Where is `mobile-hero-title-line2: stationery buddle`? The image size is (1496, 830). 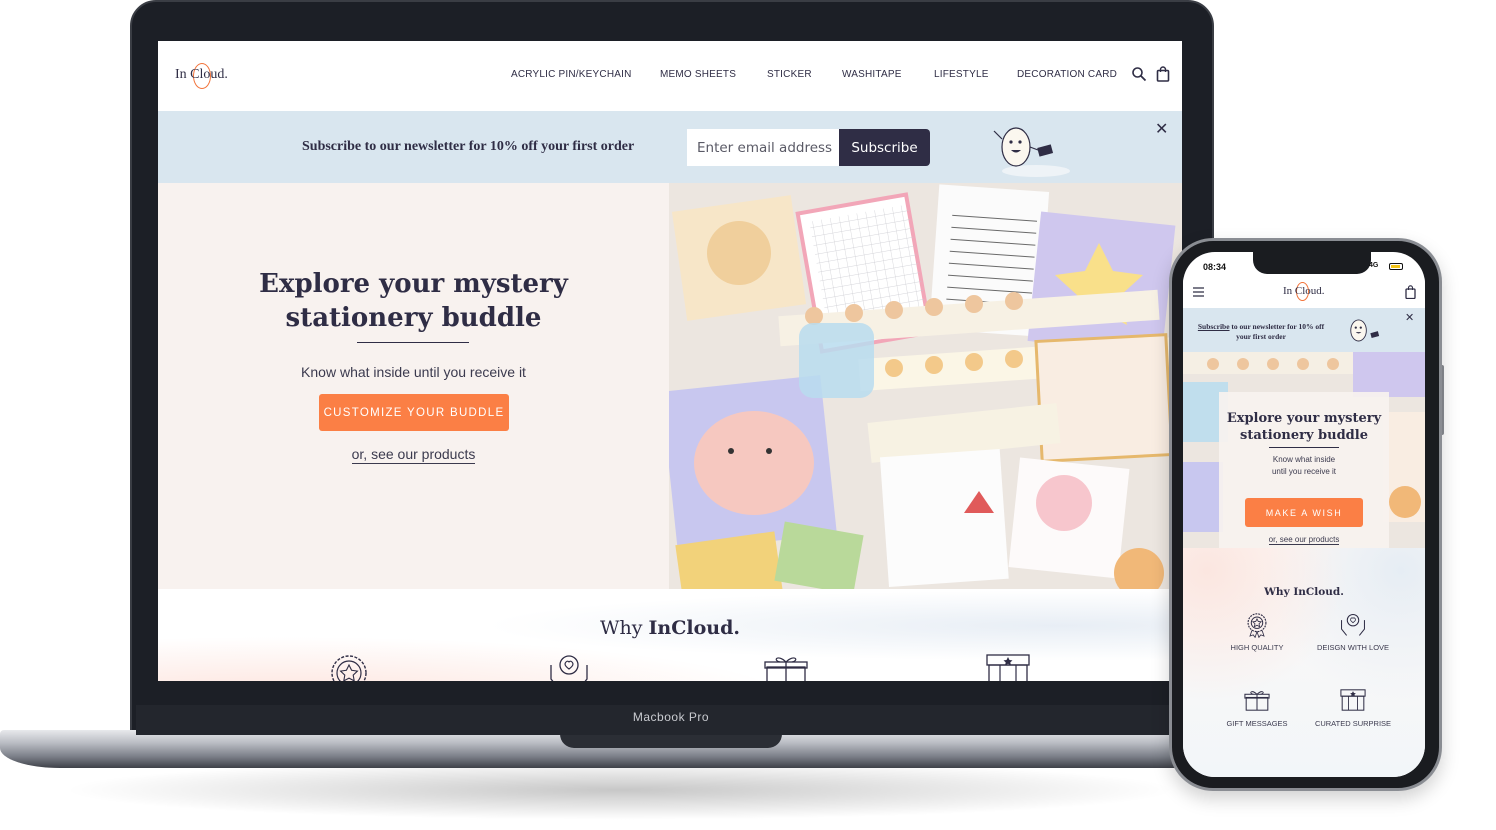 mobile-hero-title-line2: stationery buddle is located at coordinates (1304, 435).